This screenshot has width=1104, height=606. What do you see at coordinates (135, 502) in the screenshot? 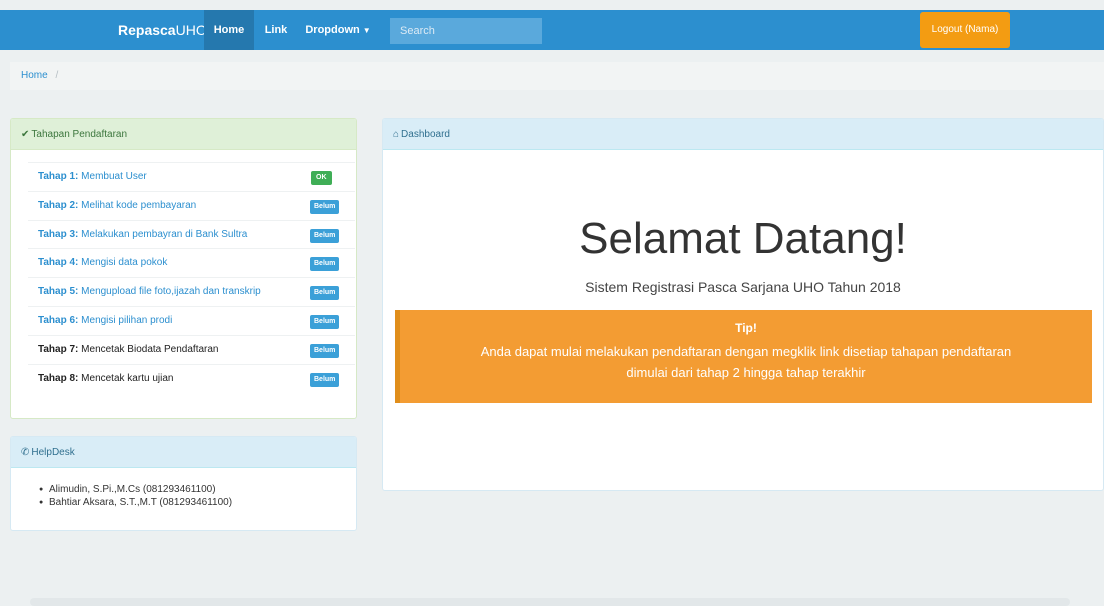
I see `list-item: Bahtiar Aksara, S.T.,M.T (081293461100)` at bounding box center [135, 502].